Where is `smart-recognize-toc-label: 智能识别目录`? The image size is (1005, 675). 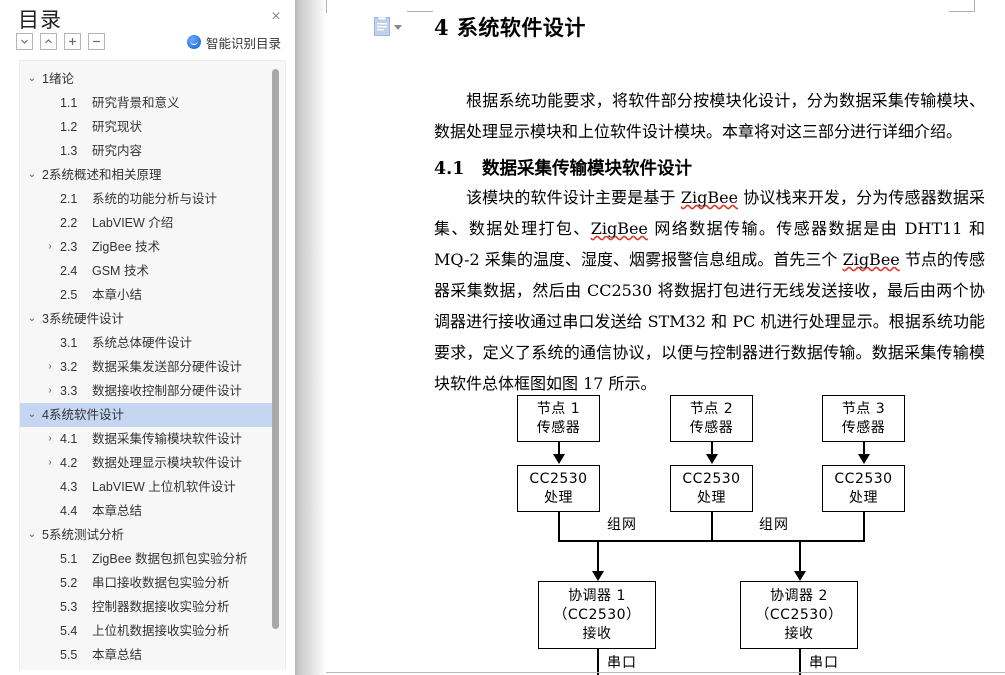 smart-recognize-toc-label: 智能识别目录 is located at coordinates (243, 43).